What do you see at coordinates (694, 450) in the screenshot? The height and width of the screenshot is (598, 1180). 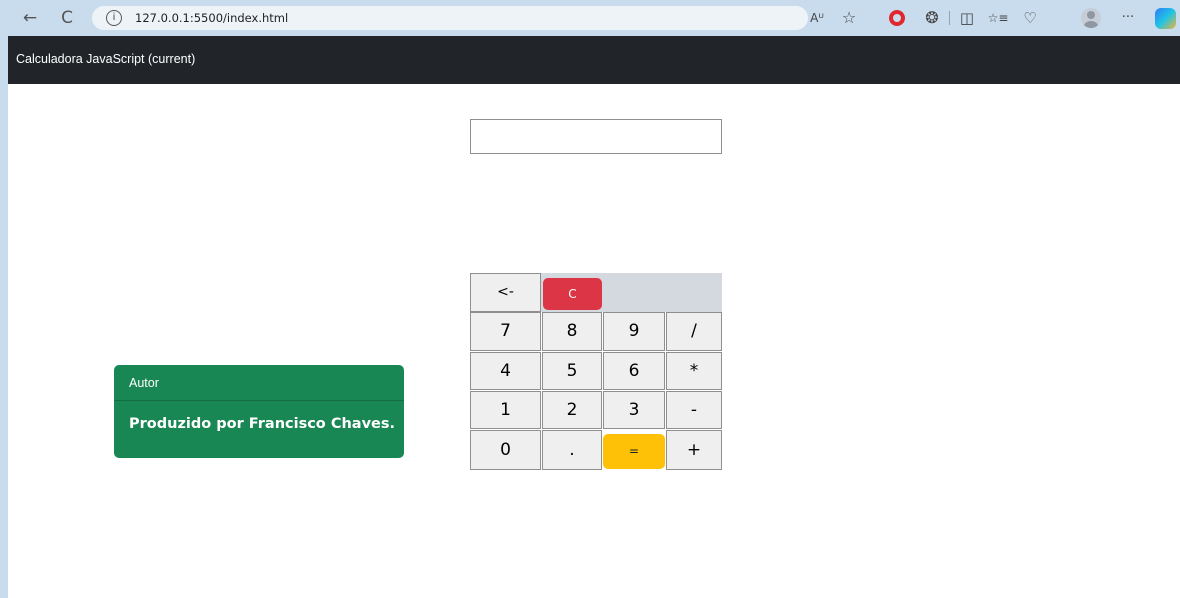 I see `key-add: +` at bounding box center [694, 450].